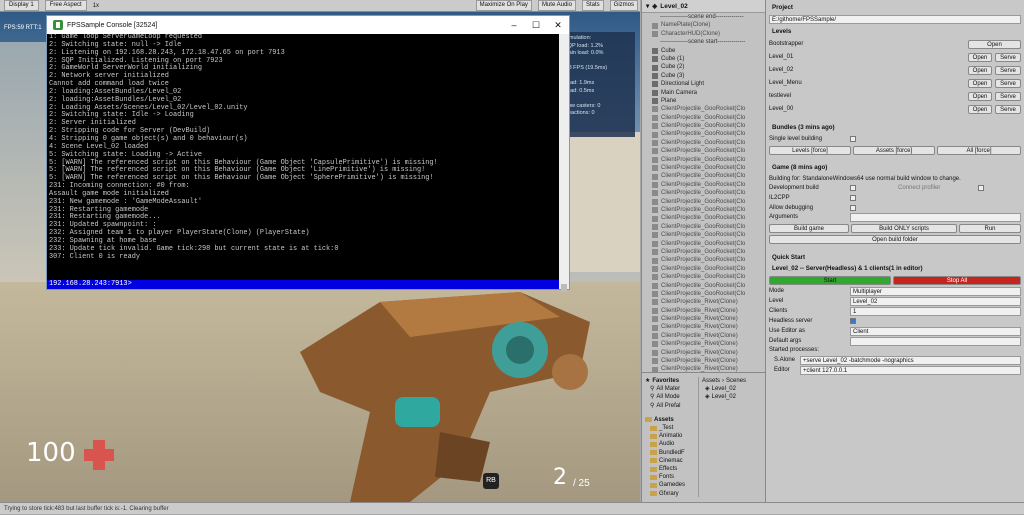 The height and width of the screenshot is (515, 1024). What do you see at coordinates (669, 461) in the screenshot?
I see `asset-folder: Cinemac` at bounding box center [669, 461].